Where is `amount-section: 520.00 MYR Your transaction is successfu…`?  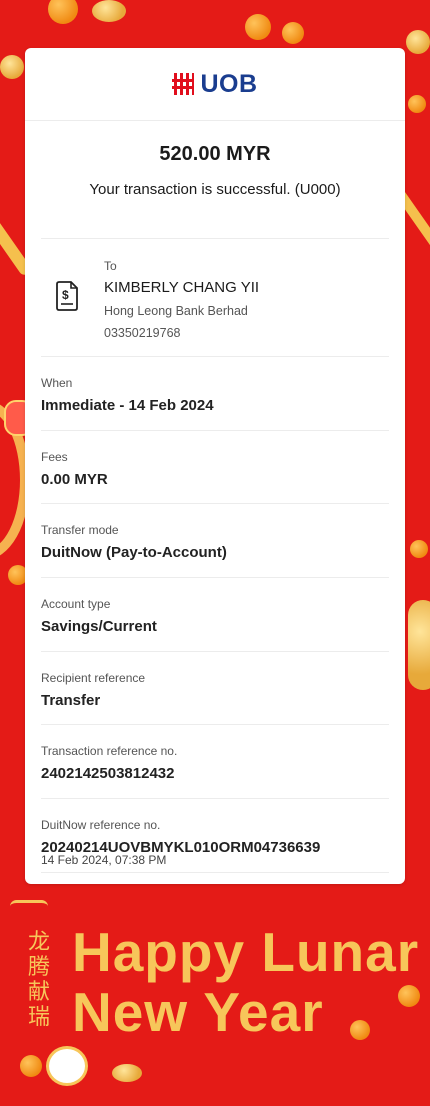 amount-section: 520.00 MYR Your transaction is successfu… is located at coordinates (215, 180).